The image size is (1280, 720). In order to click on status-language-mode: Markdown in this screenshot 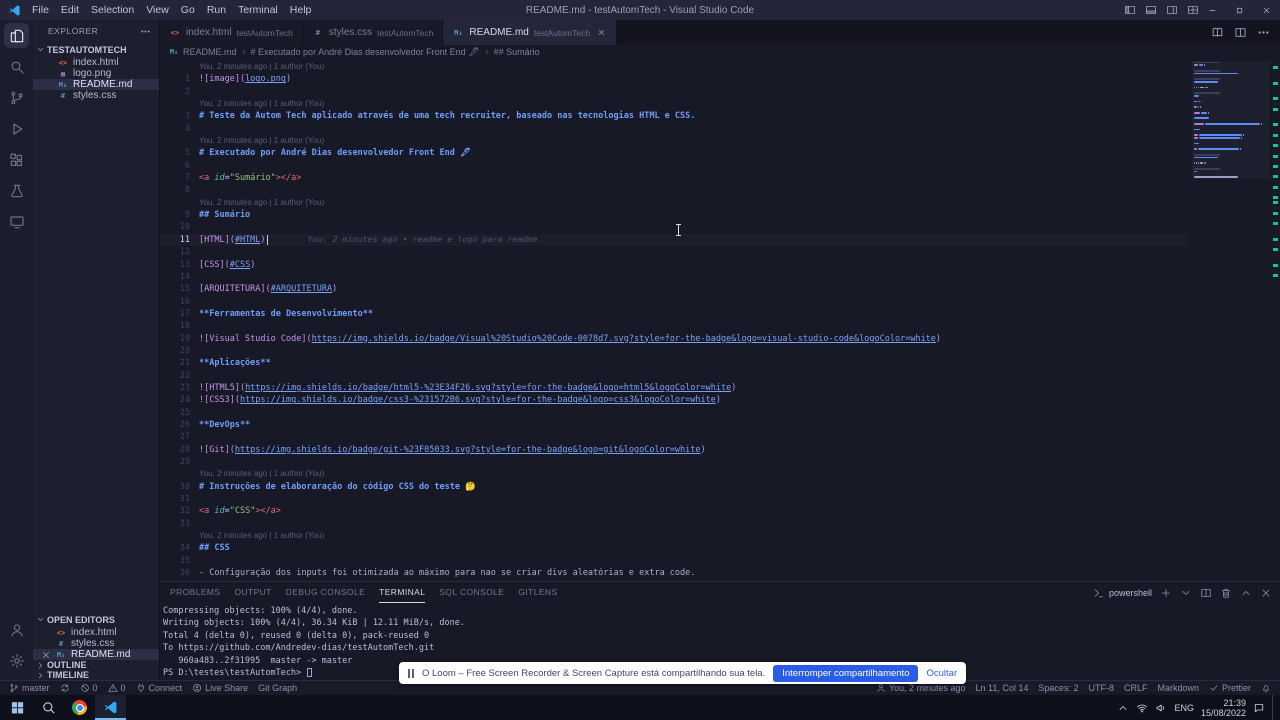, I will do `click(1178, 688)`.